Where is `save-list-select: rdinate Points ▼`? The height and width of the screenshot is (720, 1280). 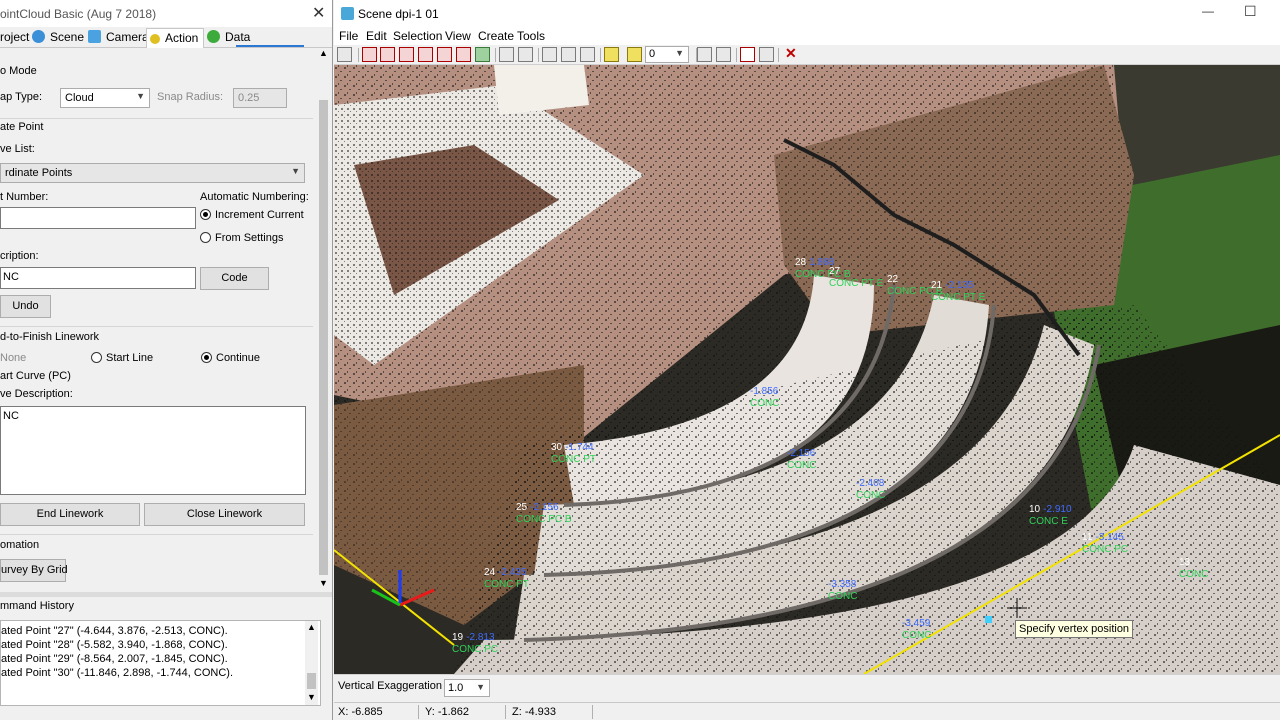 save-list-select: rdinate Points ▼ is located at coordinates (152, 173).